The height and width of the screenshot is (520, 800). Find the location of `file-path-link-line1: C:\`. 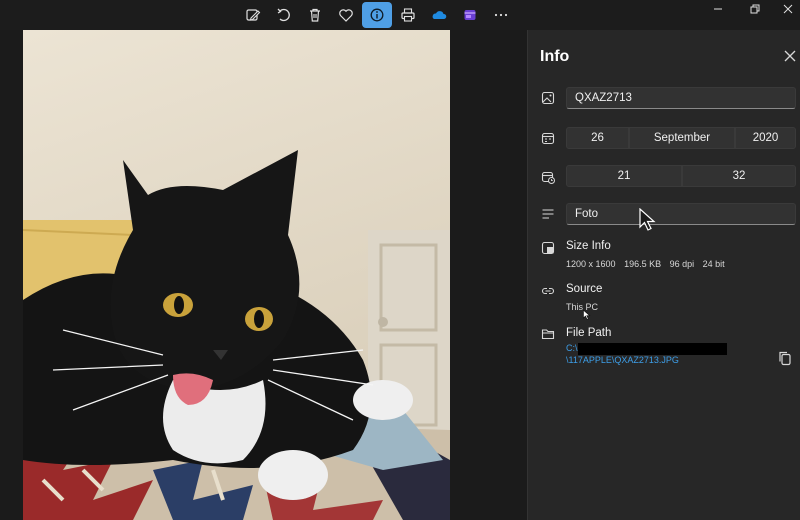

file-path-link-line1: C:\ is located at coordinates (572, 348).